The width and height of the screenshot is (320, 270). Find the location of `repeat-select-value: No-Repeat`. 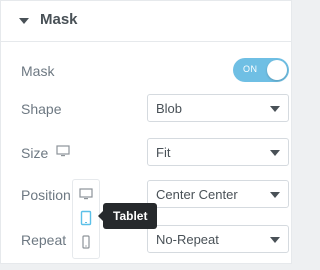

repeat-select-value: No-Repeat is located at coordinates (187, 239).